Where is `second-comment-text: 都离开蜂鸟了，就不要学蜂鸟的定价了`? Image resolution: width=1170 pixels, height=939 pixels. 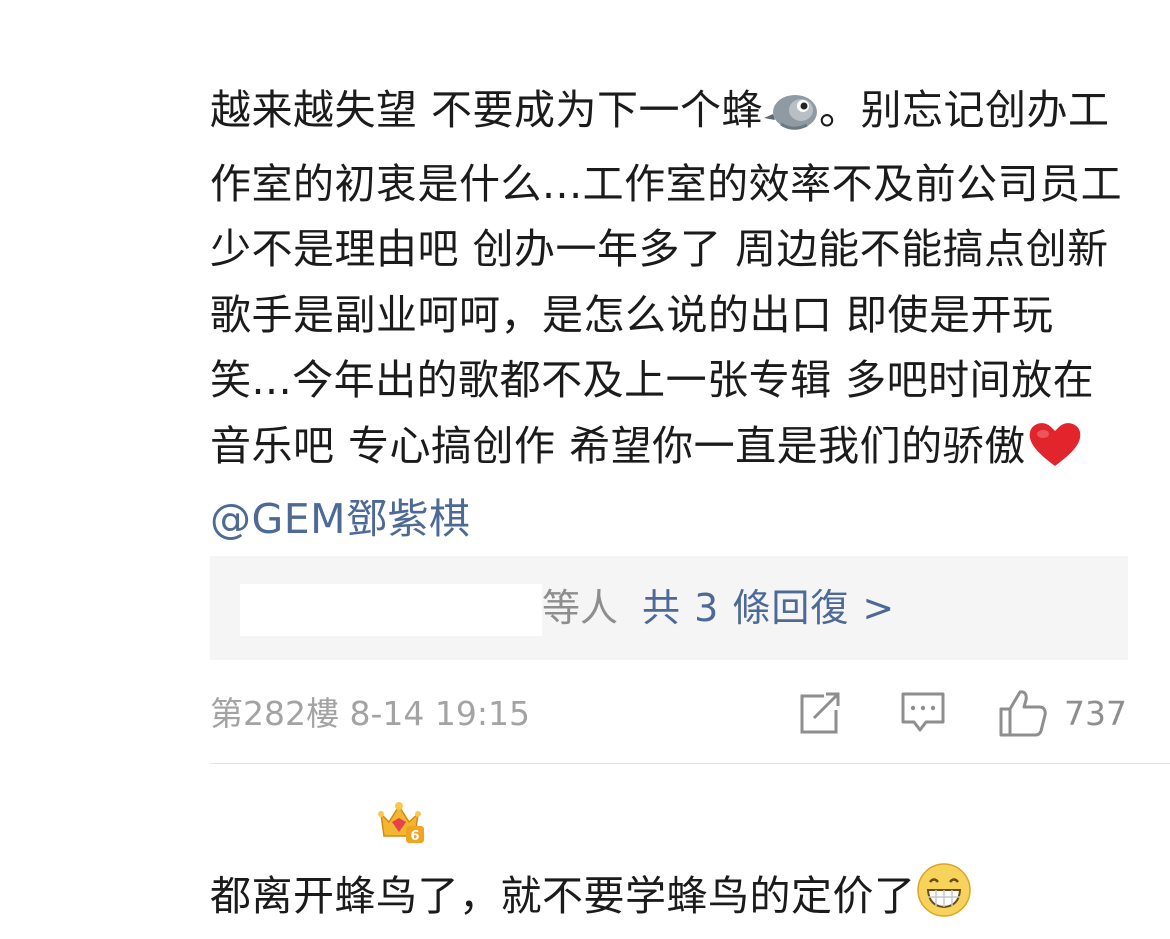 second-comment-text: 都离开蜂鸟了，就不要学蜂鸟的定价了 is located at coordinates (670, 899).